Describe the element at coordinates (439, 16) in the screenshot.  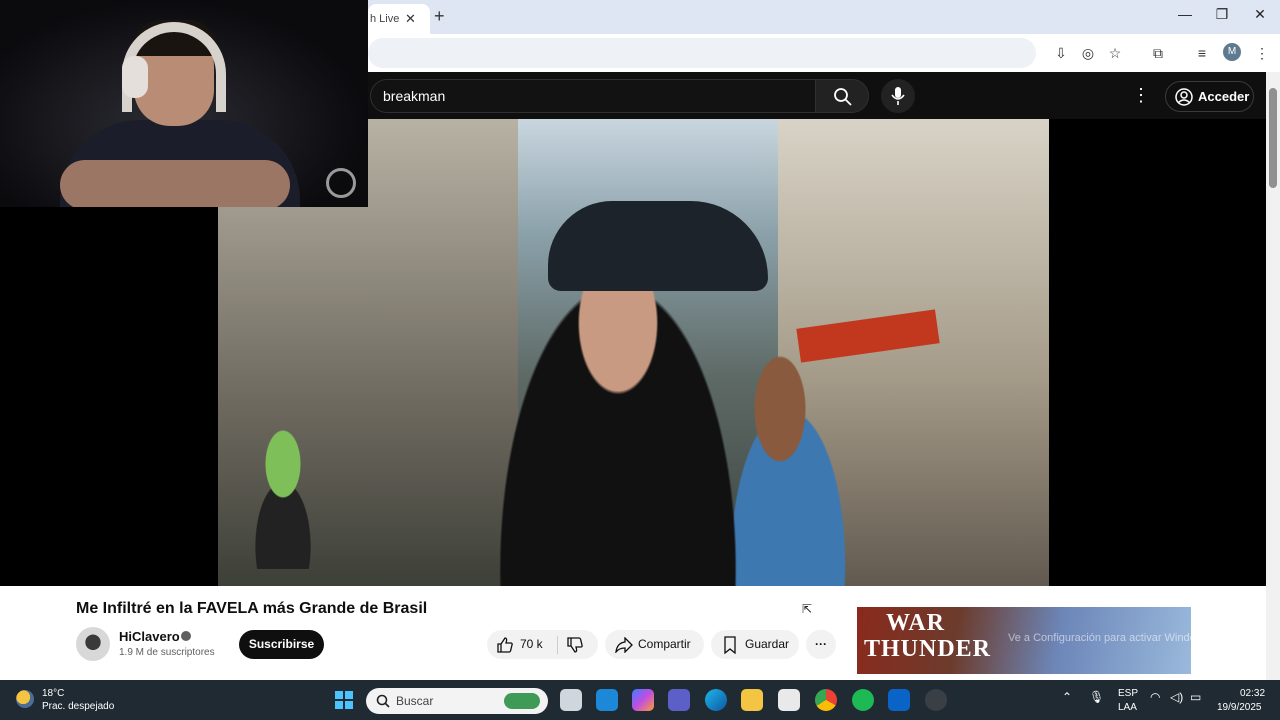
I see `new-tab-button: +` at that location.